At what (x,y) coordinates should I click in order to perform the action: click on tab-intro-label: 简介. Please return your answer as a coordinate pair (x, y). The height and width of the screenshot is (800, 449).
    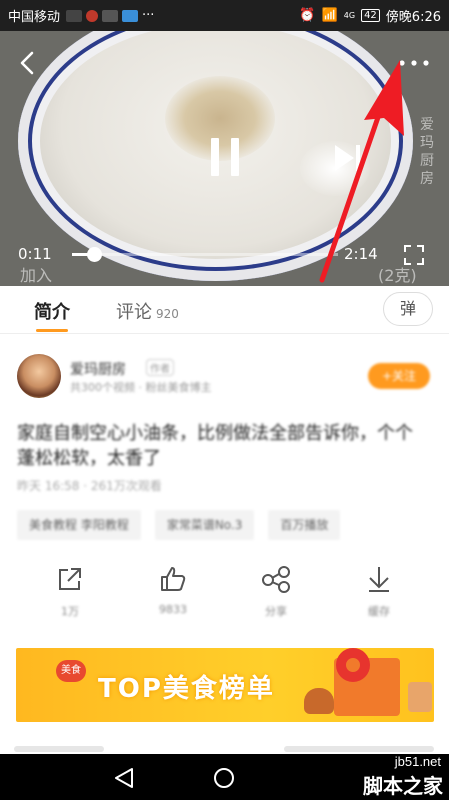
    Looking at the image, I should click on (52, 312).